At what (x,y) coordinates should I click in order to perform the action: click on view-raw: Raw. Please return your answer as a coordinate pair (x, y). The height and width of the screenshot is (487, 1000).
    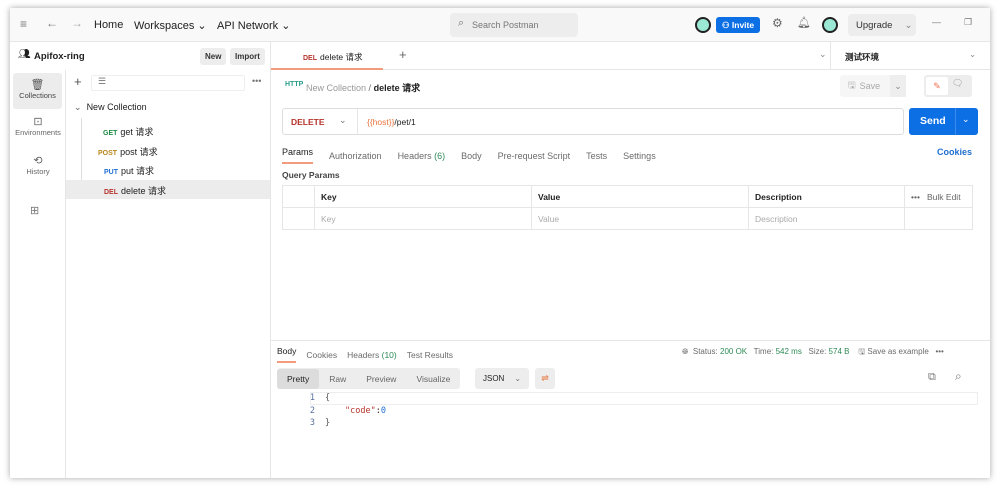
    Looking at the image, I should click on (337, 379).